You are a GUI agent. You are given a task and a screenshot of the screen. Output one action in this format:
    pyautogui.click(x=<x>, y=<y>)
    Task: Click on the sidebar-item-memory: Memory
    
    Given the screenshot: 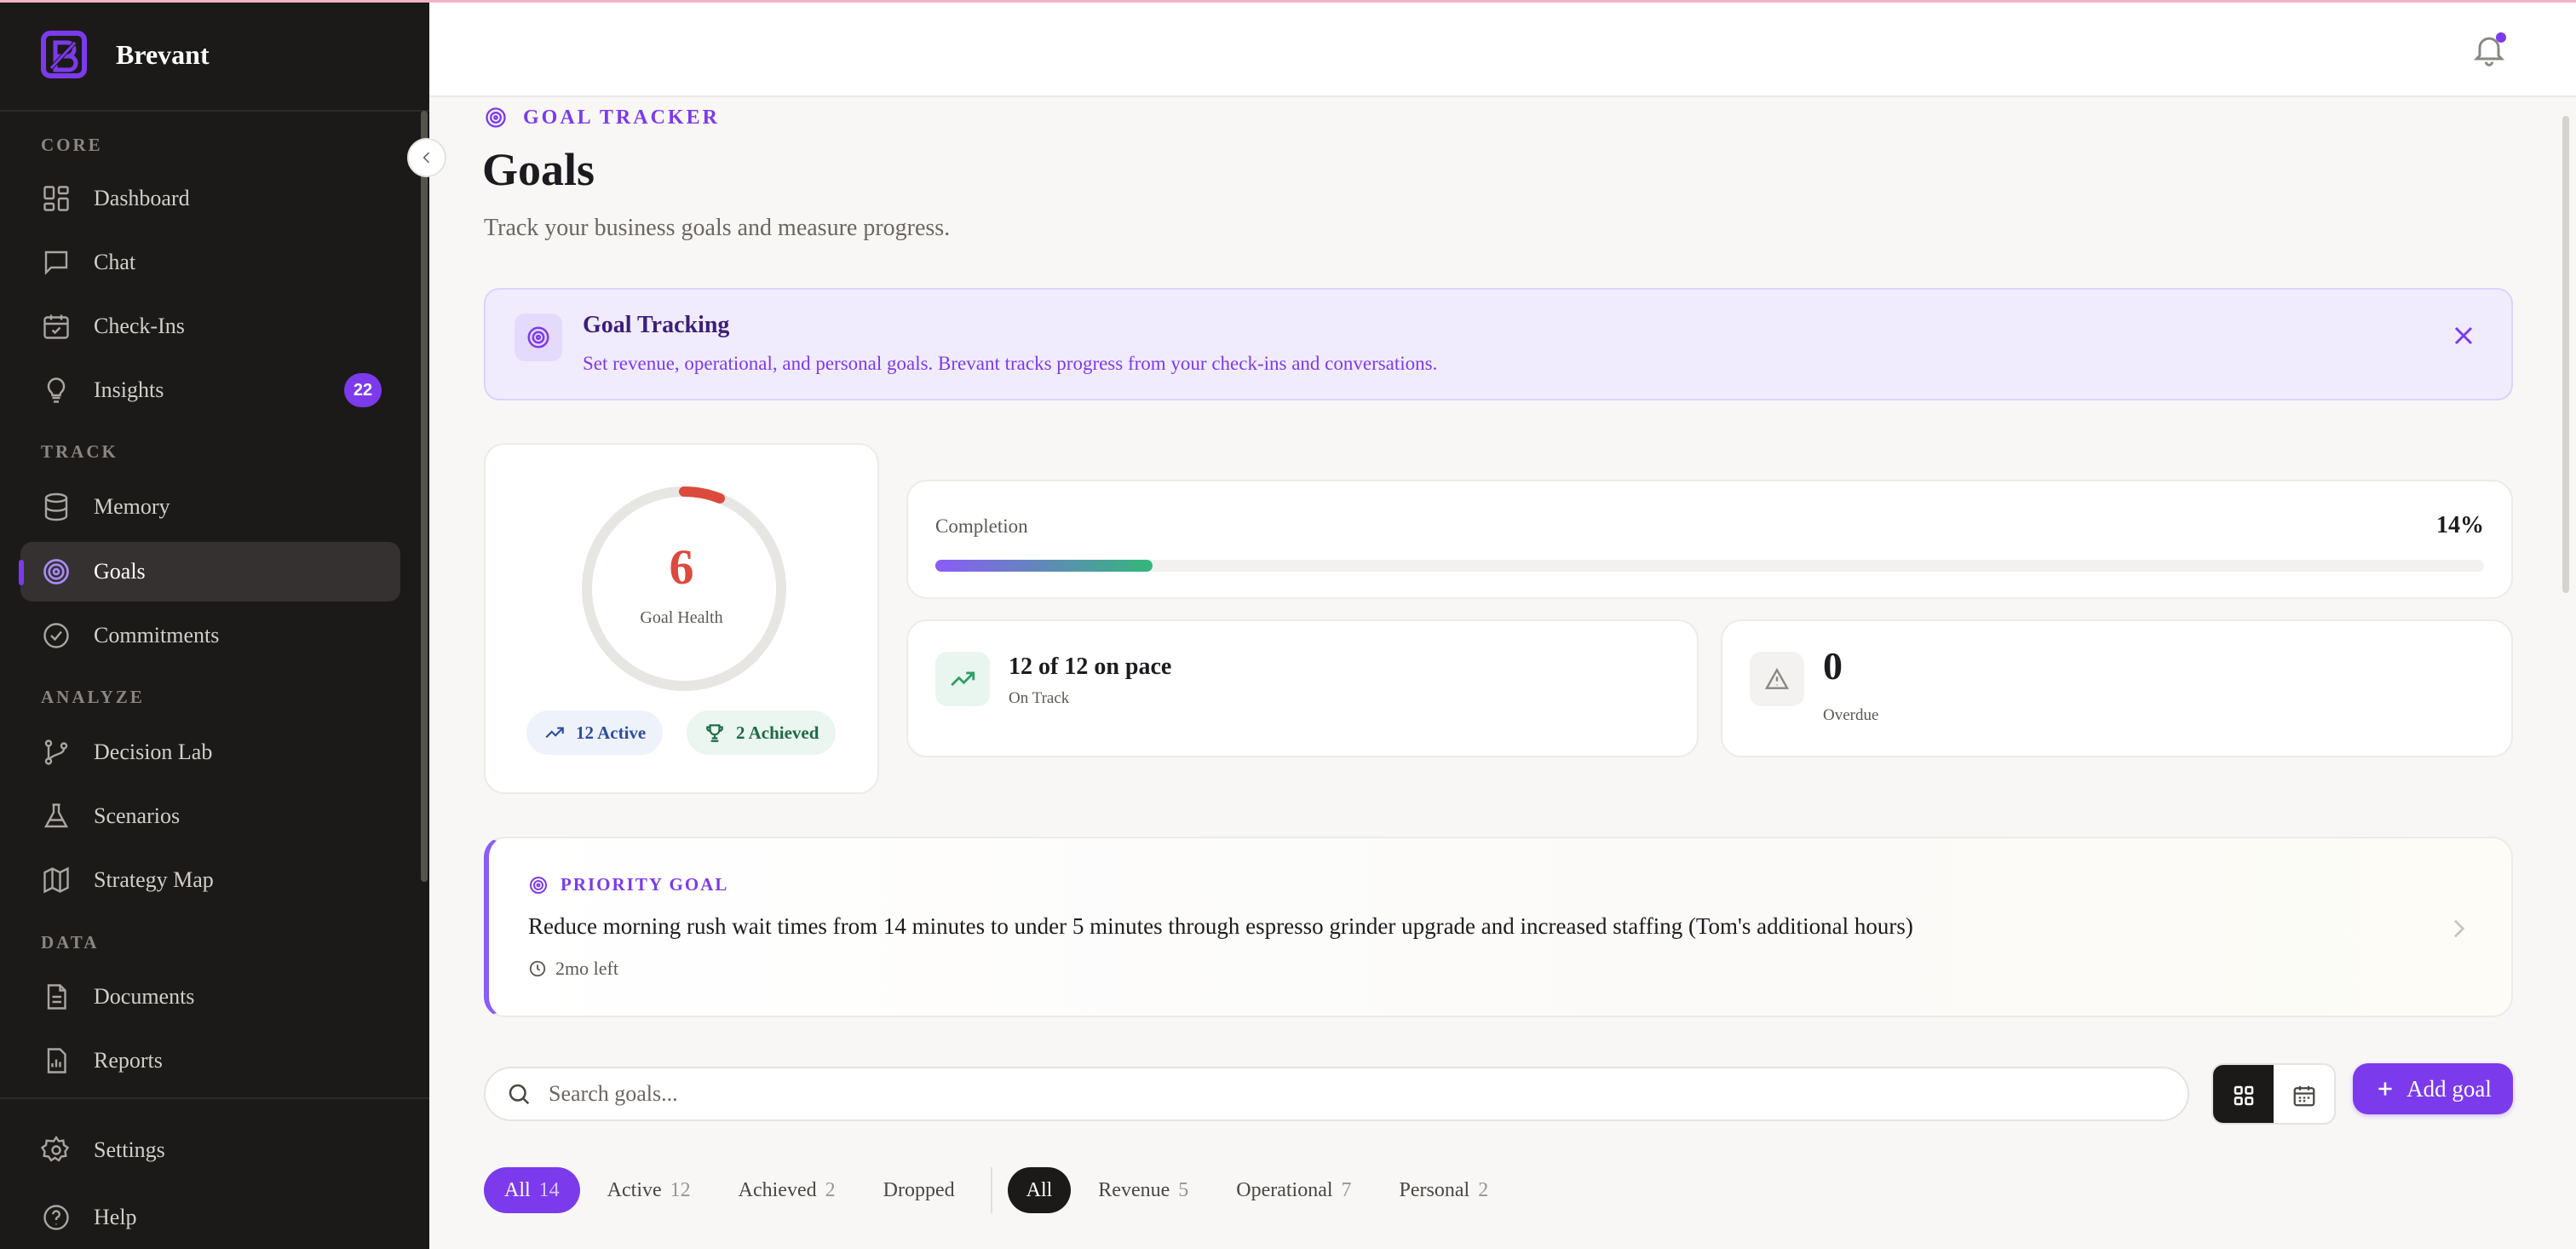 What is the action you would take?
    pyautogui.click(x=210, y=507)
    